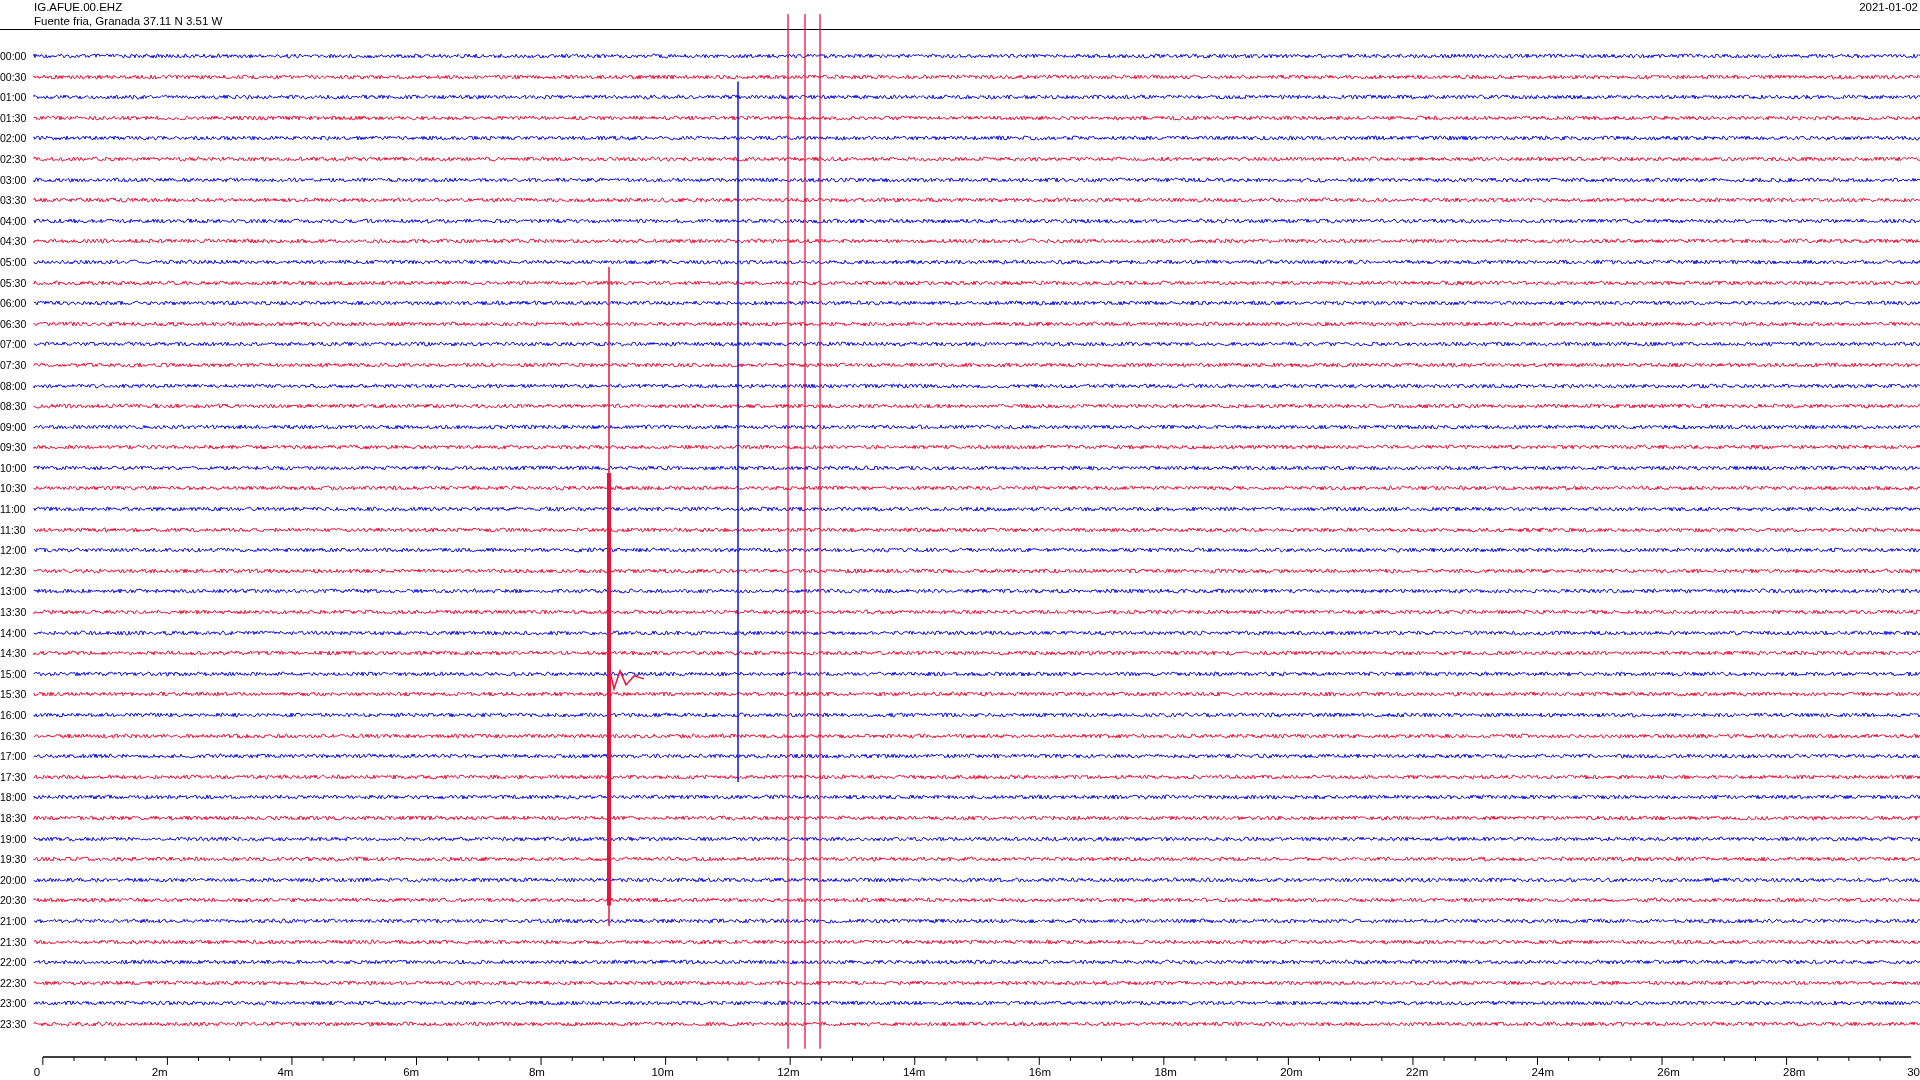 This screenshot has height=1080, width=1920. What do you see at coordinates (14, 467) in the screenshot?
I see `time-label: 10:00` at bounding box center [14, 467].